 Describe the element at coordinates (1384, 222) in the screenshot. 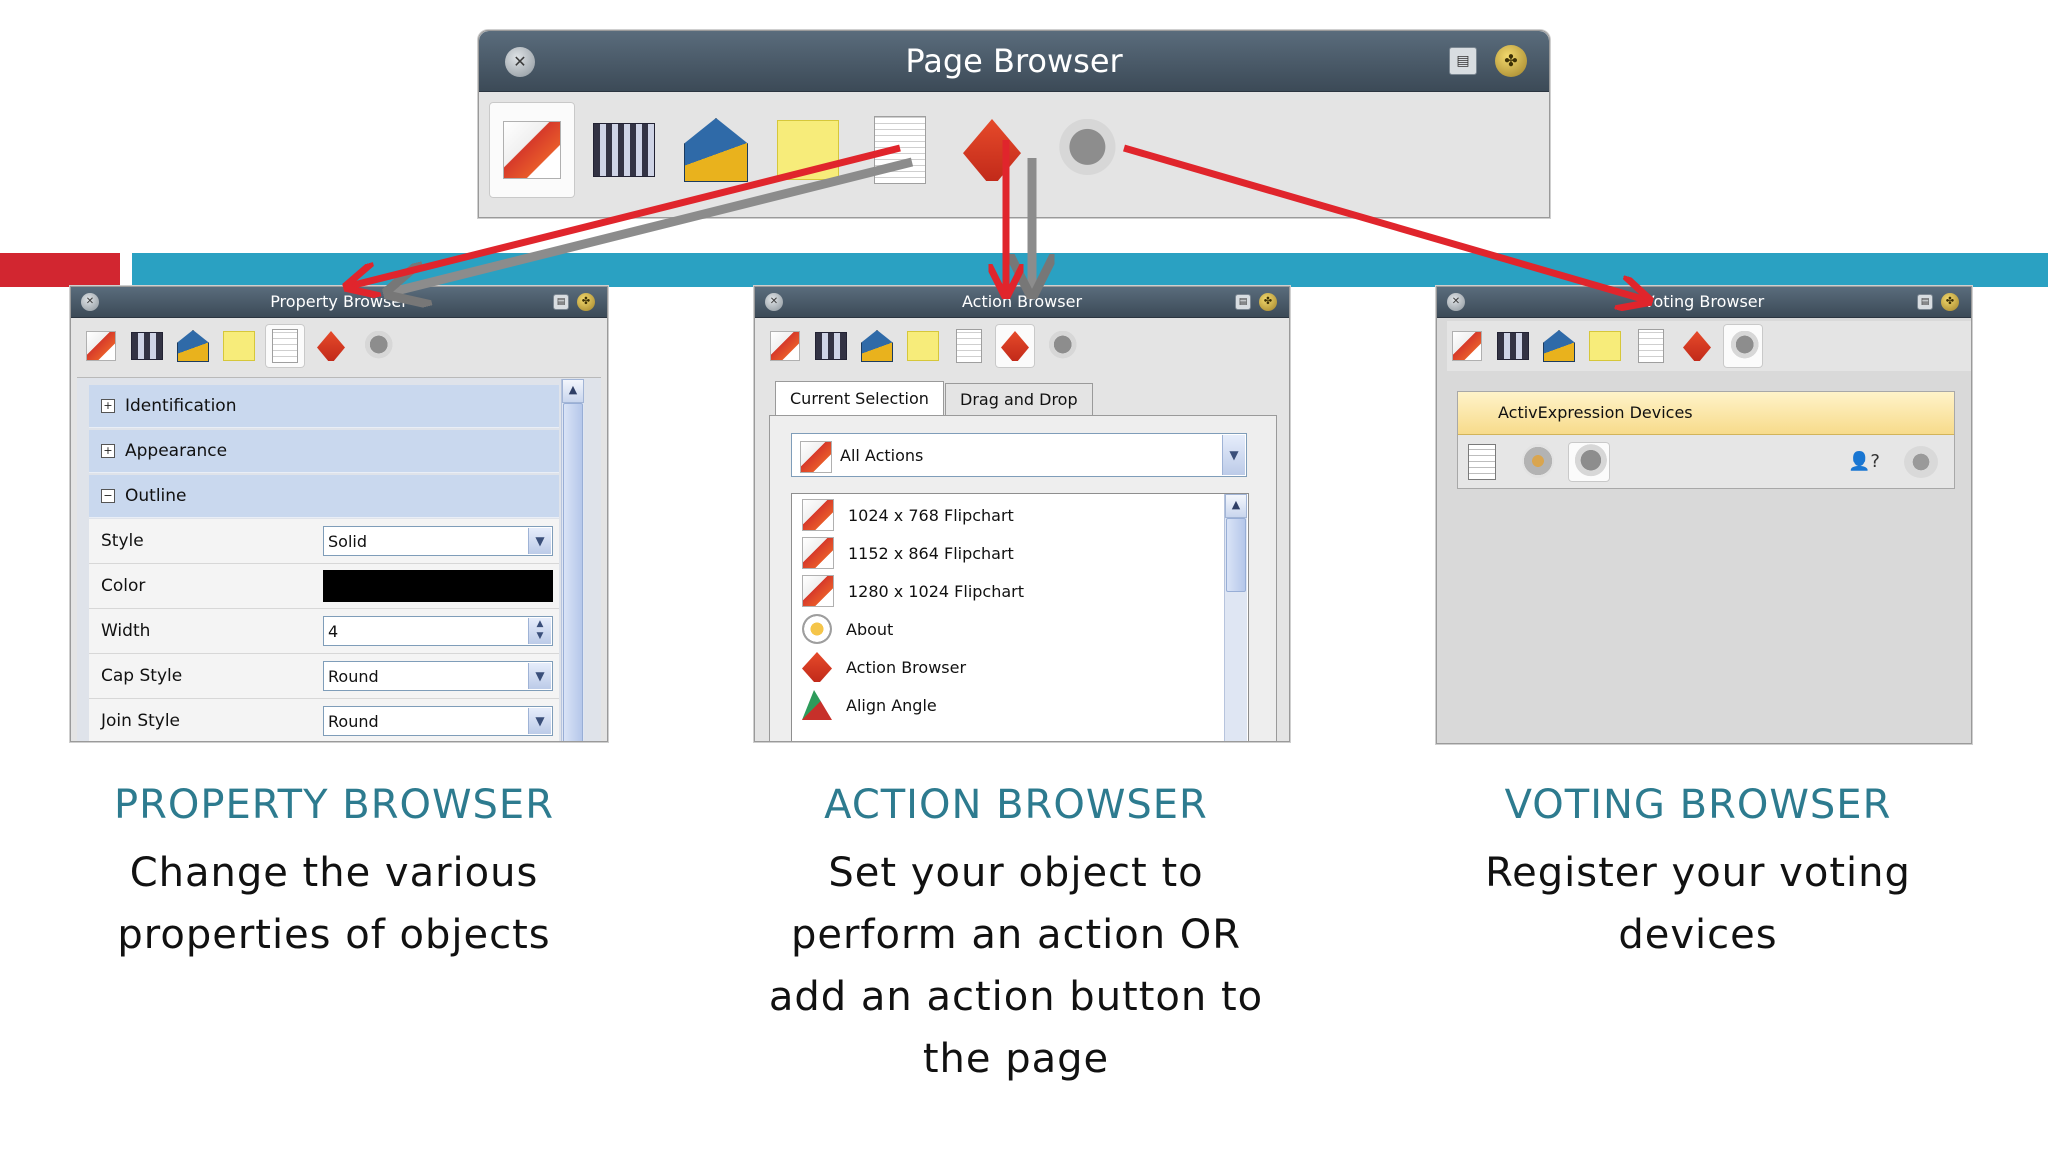

I see `arrow-to-voting-browser` at that location.